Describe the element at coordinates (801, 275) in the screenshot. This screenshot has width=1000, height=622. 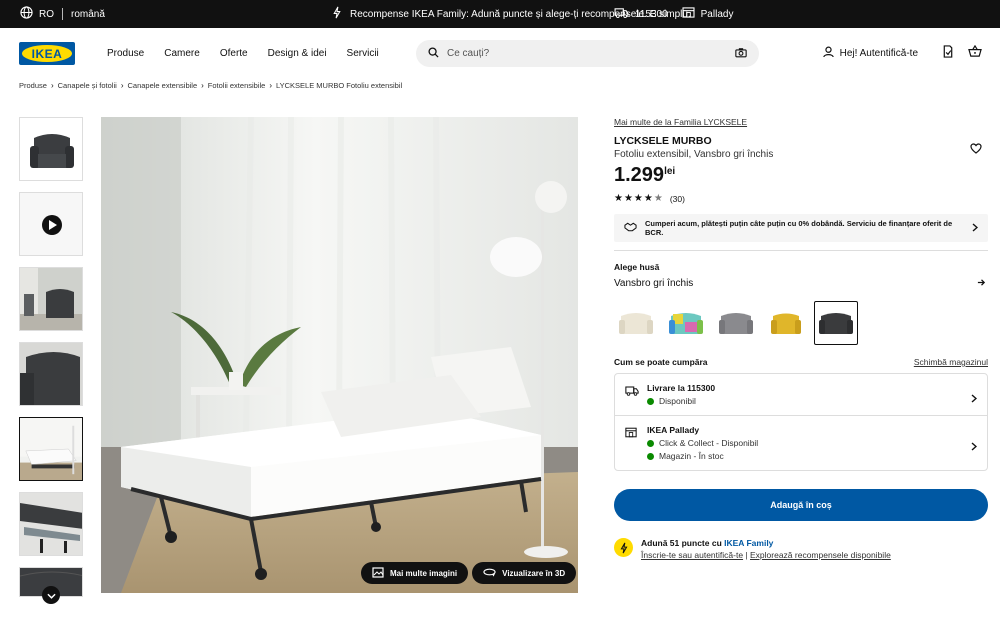
I see `cover-selector: Alege husă Vansbro gri închis` at that location.